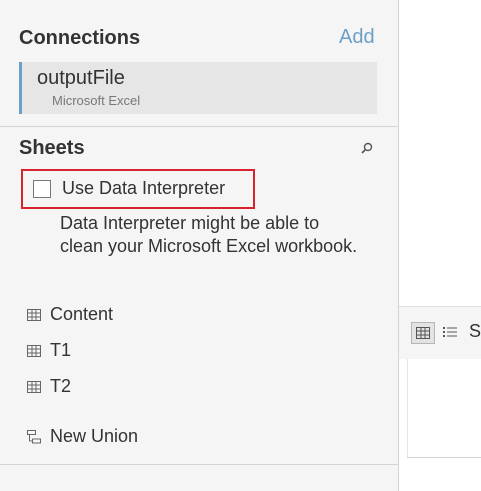 The width and height of the screenshot is (481, 491). What do you see at coordinates (199, 126) in the screenshot?
I see `section-divider` at bounding box center [199, 126].